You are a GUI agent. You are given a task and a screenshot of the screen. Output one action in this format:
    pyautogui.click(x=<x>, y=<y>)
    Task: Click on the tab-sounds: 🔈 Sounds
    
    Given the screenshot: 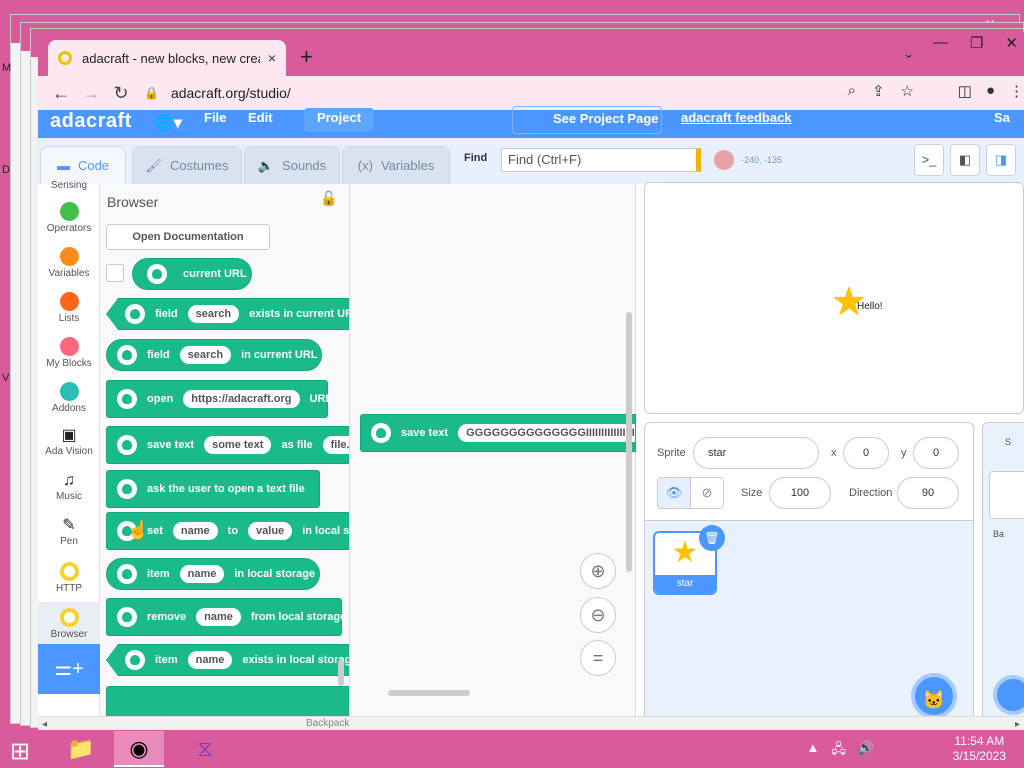 What is the action you would take?
    pyautogui.click(x=292, y=165)
    